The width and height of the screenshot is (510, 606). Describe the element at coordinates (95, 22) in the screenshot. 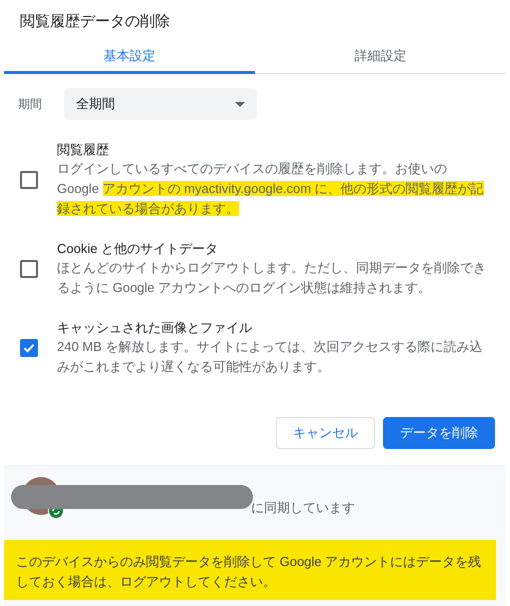

I see `dialog-title: 閲覧履歴データの削除` at that location.